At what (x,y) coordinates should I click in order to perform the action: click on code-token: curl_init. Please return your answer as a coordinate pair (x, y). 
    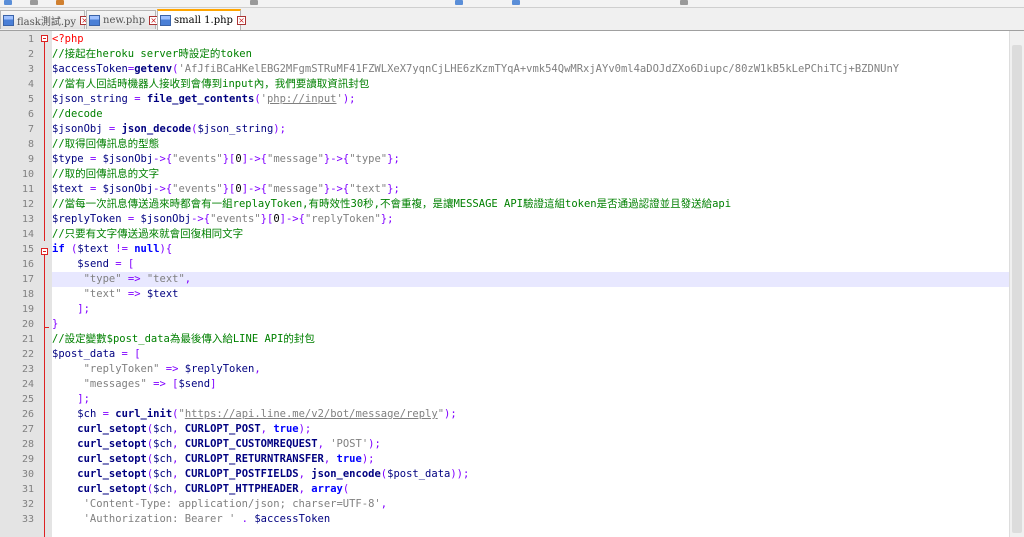
    Looking at the image, I should click on (144, 414).